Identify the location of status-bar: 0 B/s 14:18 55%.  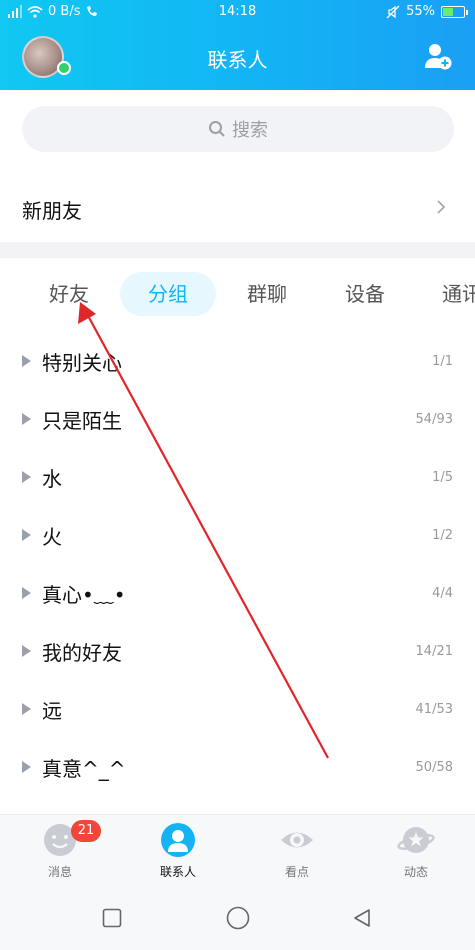
(237, 13).